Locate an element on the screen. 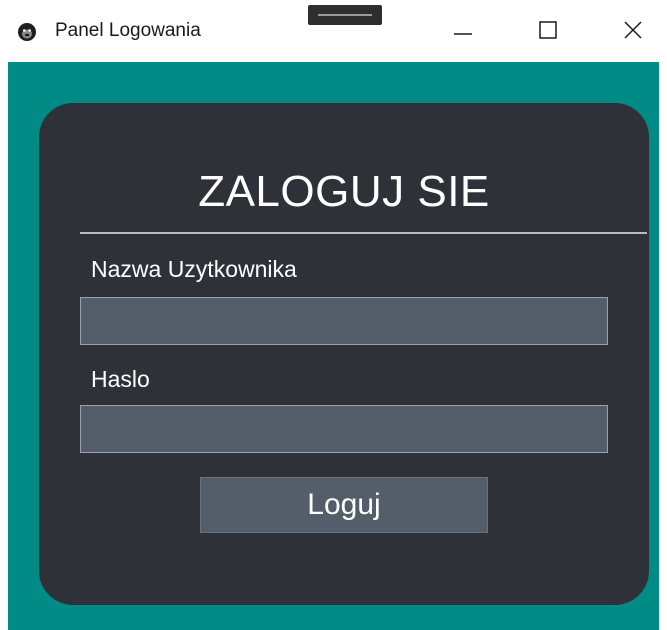  login-heading: ZALOGUJ SIE is located at coordinates (344, 191).